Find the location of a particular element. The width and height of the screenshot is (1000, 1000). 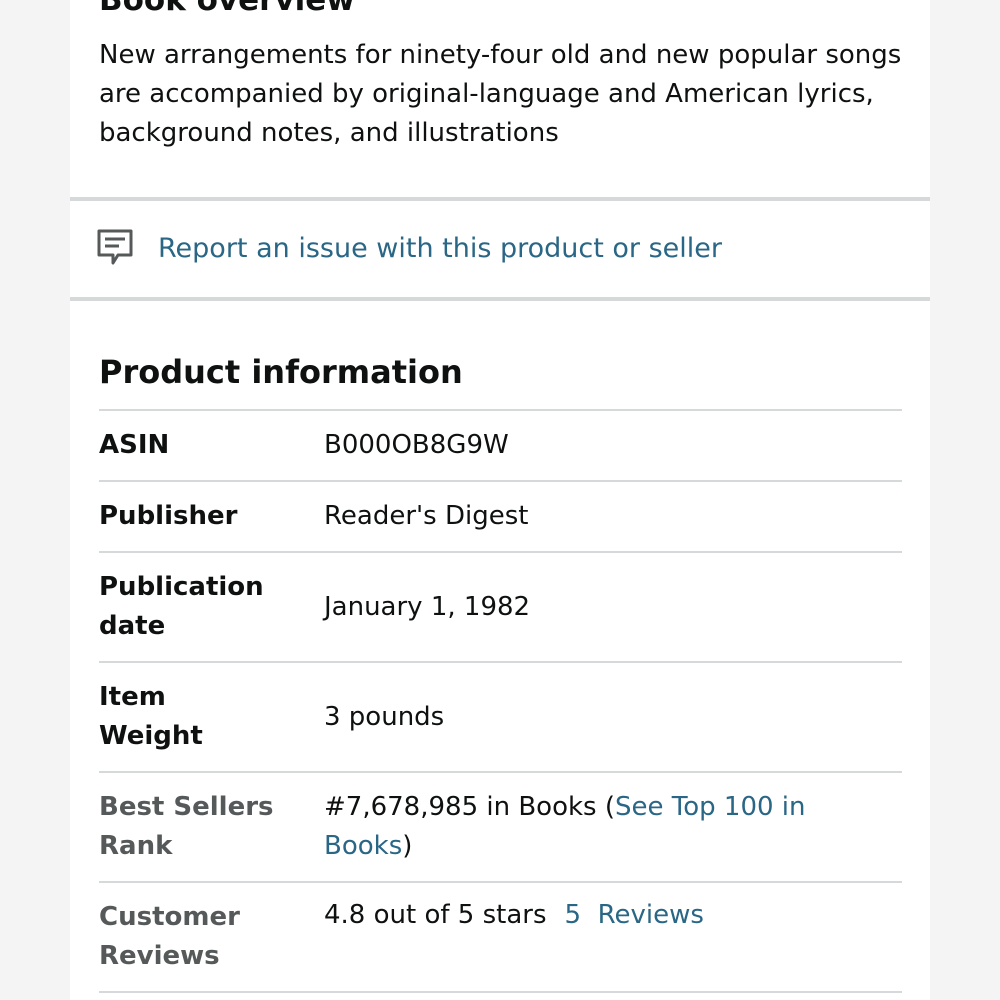

reviews-link: 5 Reviews is located at coordinates (634, 915).